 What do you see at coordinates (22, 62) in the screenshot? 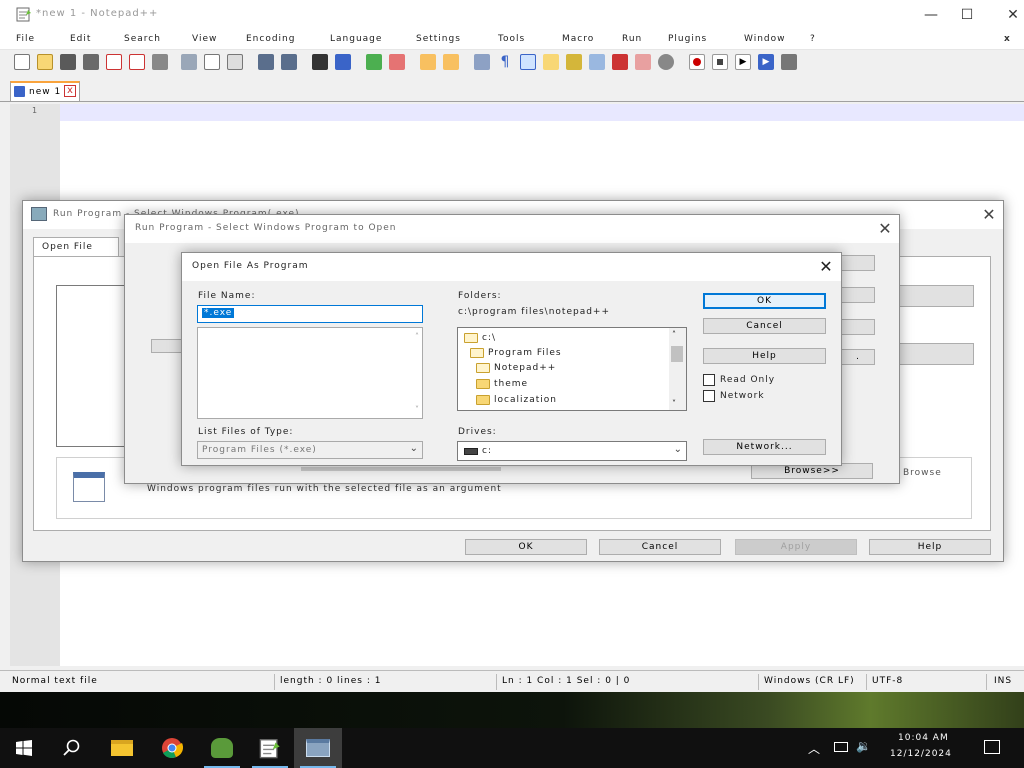
I see `new-file-icon` at bounding box center [22, 62].